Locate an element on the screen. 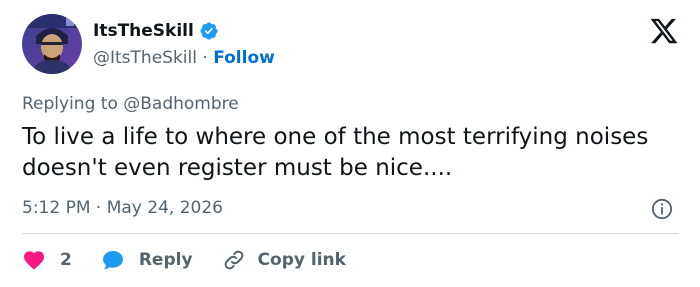  author-handle-row: @ItsTheSkill · Follow is located at coordinates (184, 58).